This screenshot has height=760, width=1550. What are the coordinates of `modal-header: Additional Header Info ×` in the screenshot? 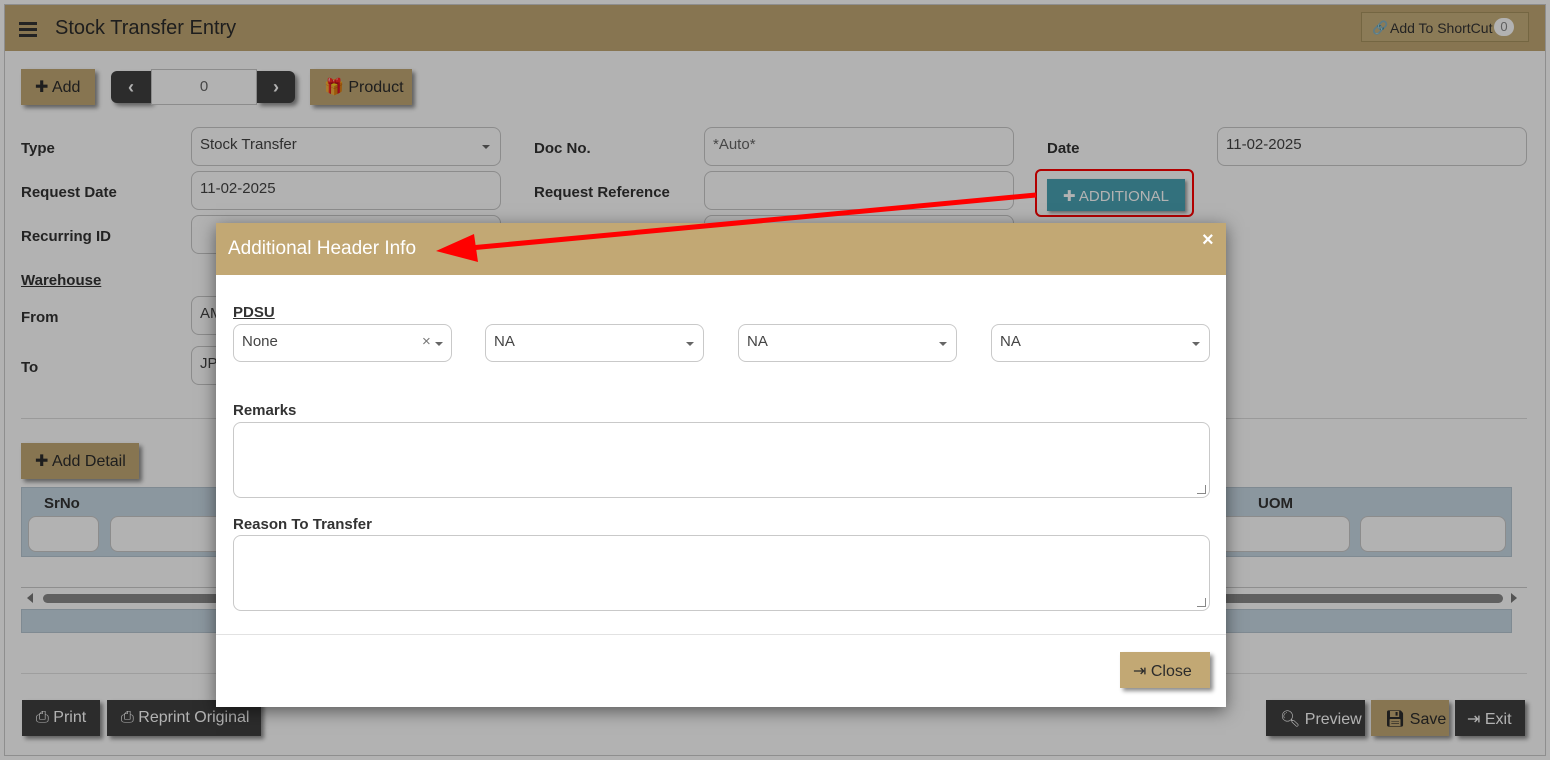 It's located at (721, 249).